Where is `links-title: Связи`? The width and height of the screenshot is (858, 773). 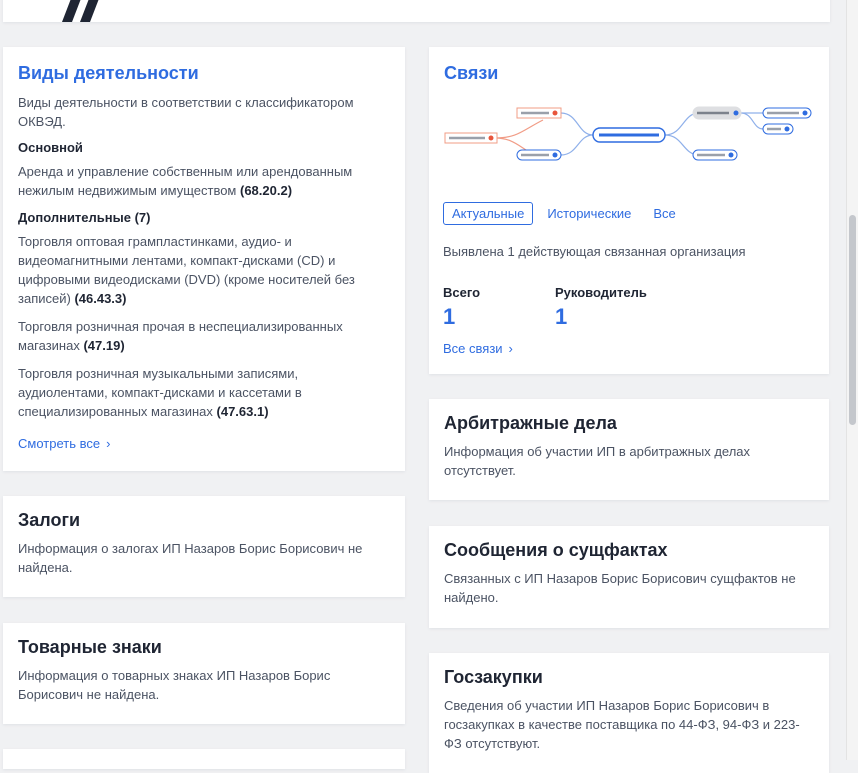
links-title: Связи is located at coordinates (629, 73).